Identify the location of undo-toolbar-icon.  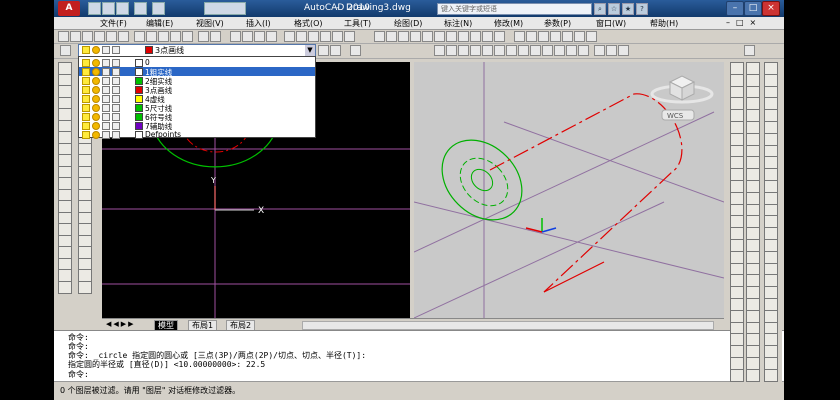
(203, 36).